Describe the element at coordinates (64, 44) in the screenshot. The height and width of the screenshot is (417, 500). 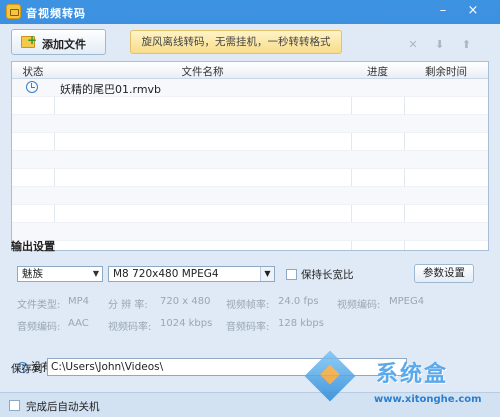
I see `add-file-label: 添加文件` at that location.